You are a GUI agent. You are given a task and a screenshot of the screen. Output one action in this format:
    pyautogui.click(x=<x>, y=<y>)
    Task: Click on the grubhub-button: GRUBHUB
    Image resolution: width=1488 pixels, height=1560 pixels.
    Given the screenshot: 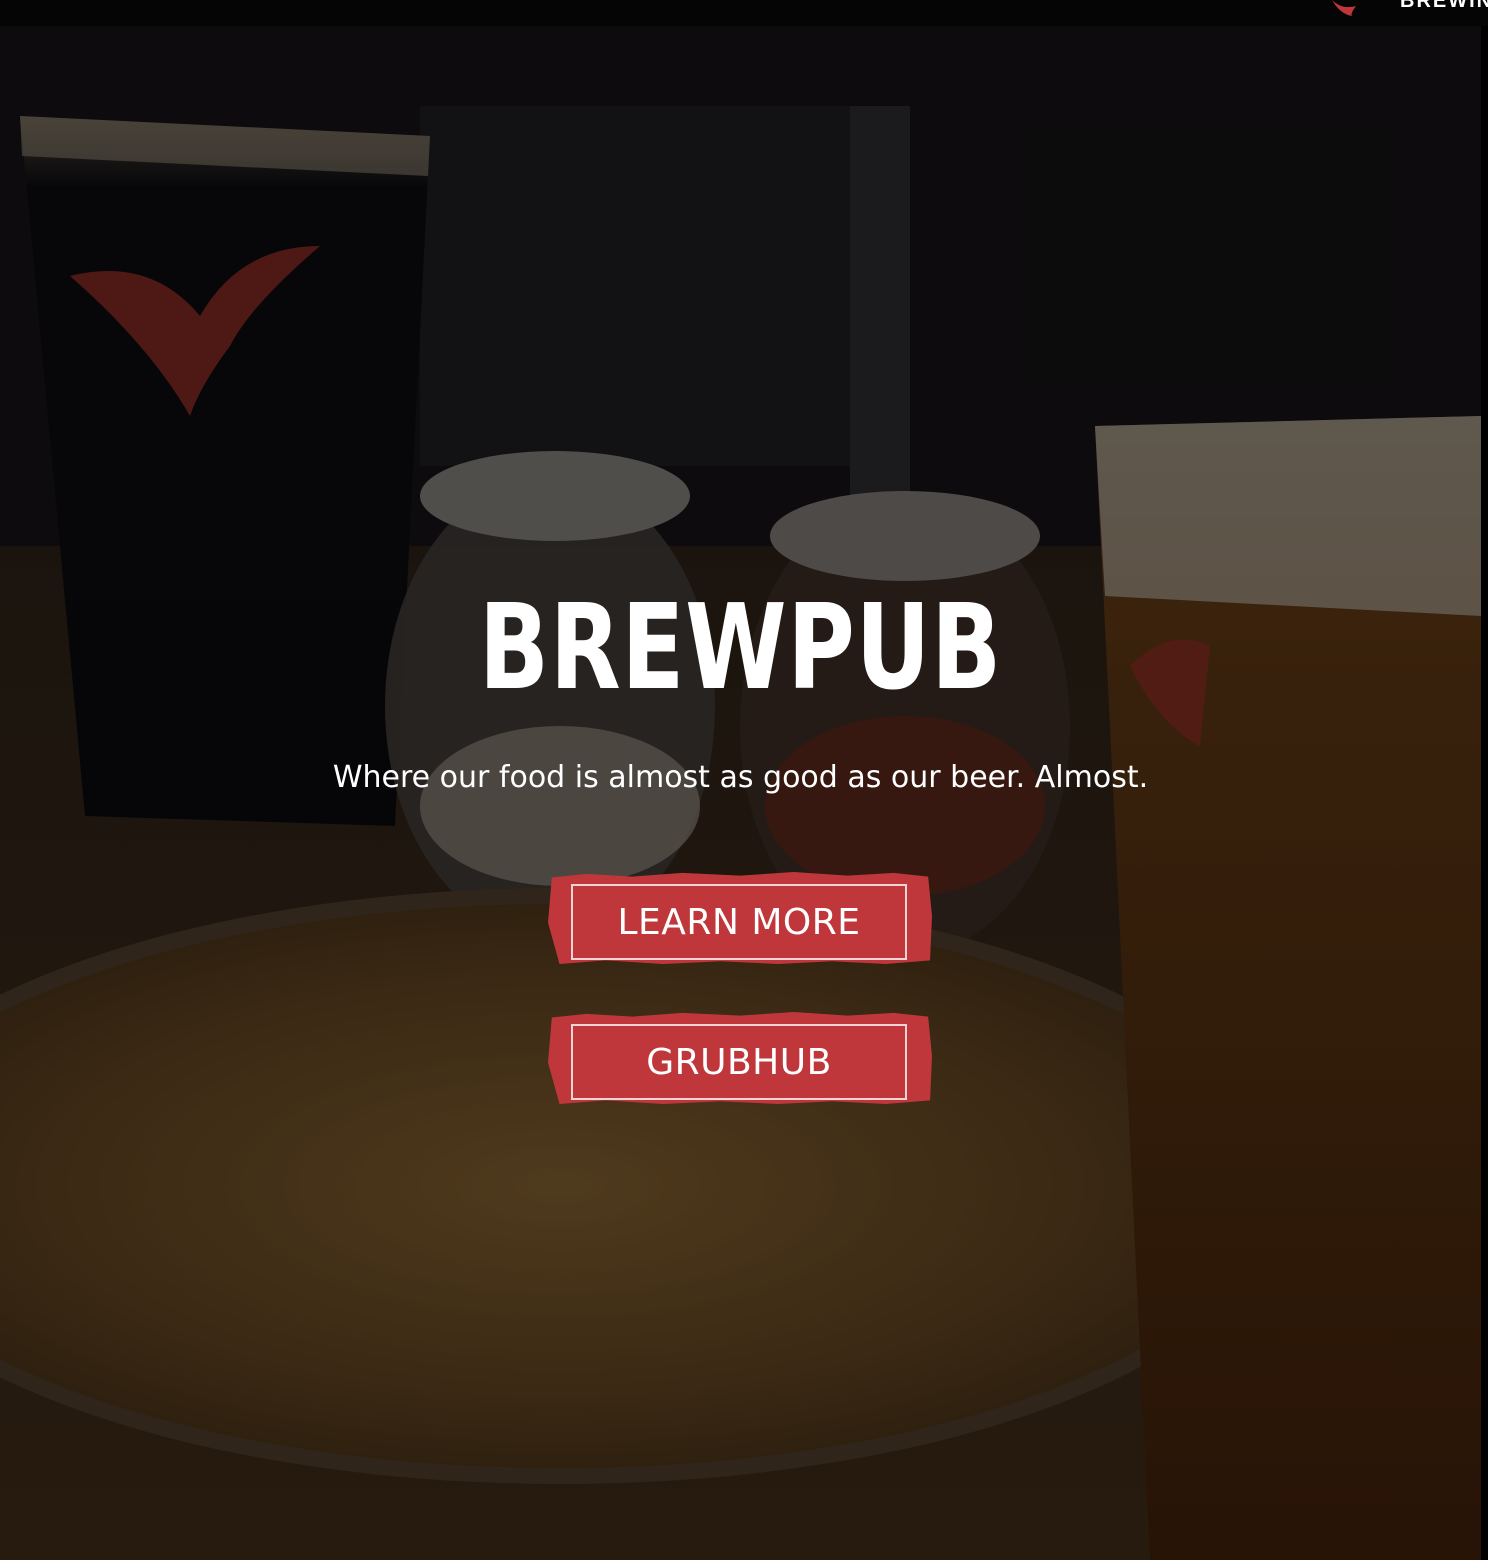 What is the action you would take?
    pyautogui.click(x=740, y=1058)
    